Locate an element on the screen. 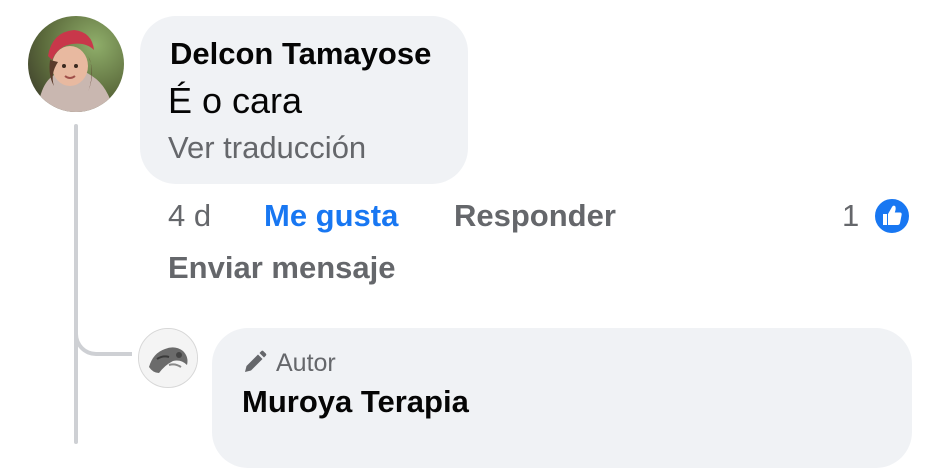 This screenshot has width=940, height=468. author-badge-label: Autor is located at coordinates (306, 362).